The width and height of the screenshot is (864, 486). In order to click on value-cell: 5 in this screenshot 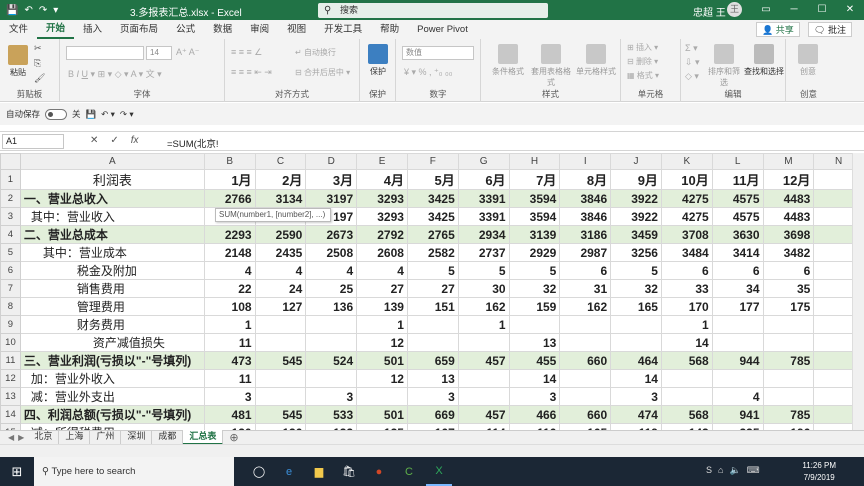, I will do `click(483, 270)`.